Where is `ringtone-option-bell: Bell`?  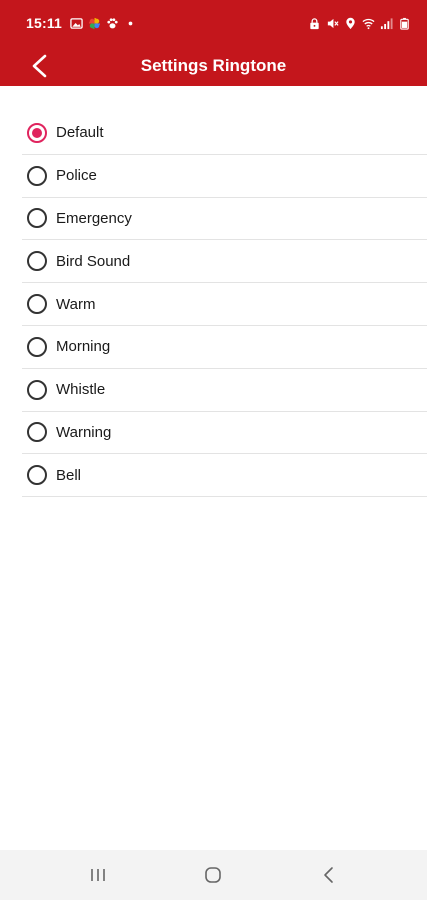 ringtone-option-bell: Bell is located at coordinates (224, 476).